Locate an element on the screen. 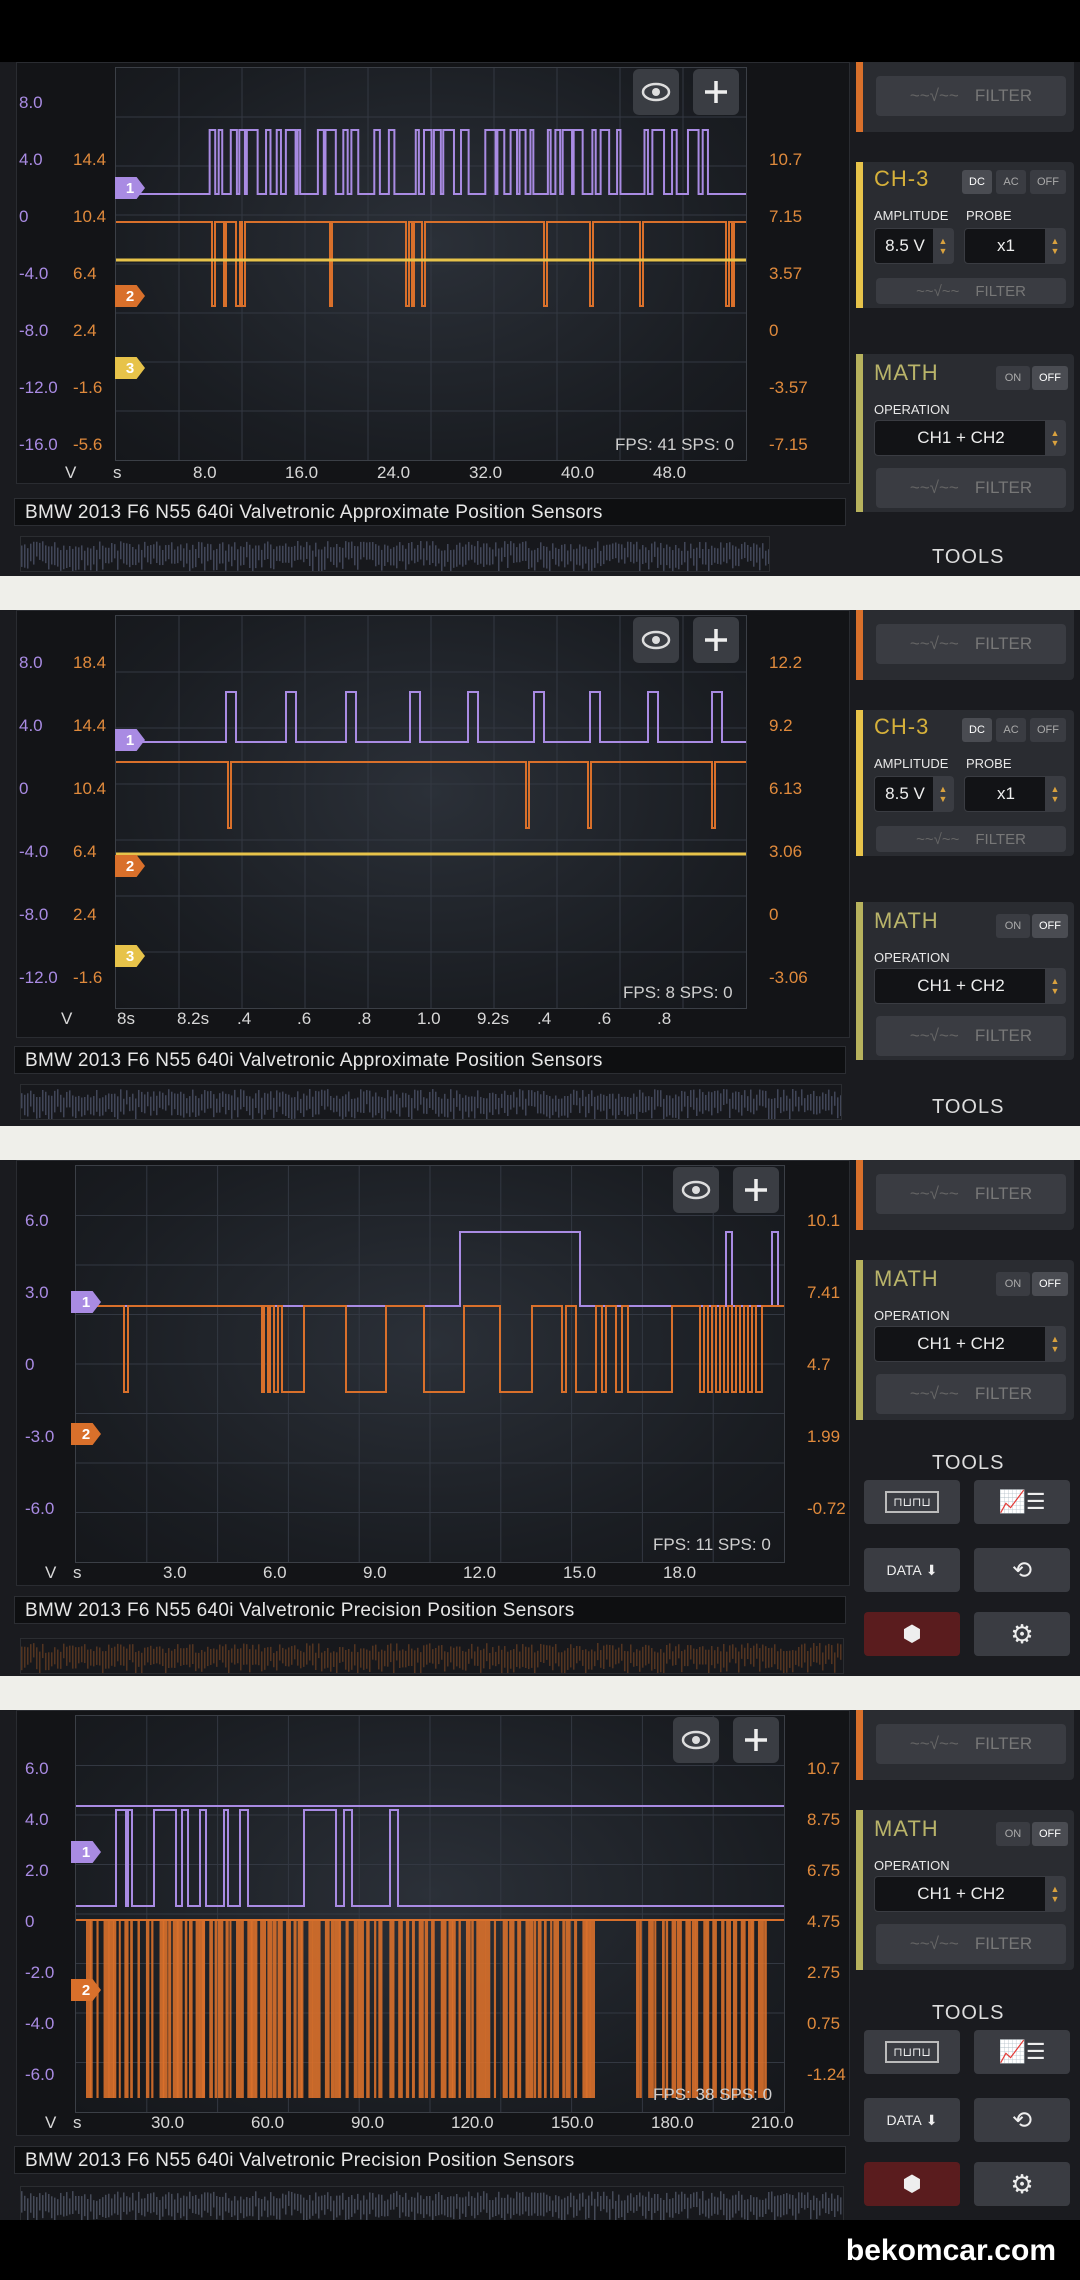 The width and height of the screenshot is (1080, 2280). probe-label: PROBE is located at coordinates (989, 215).